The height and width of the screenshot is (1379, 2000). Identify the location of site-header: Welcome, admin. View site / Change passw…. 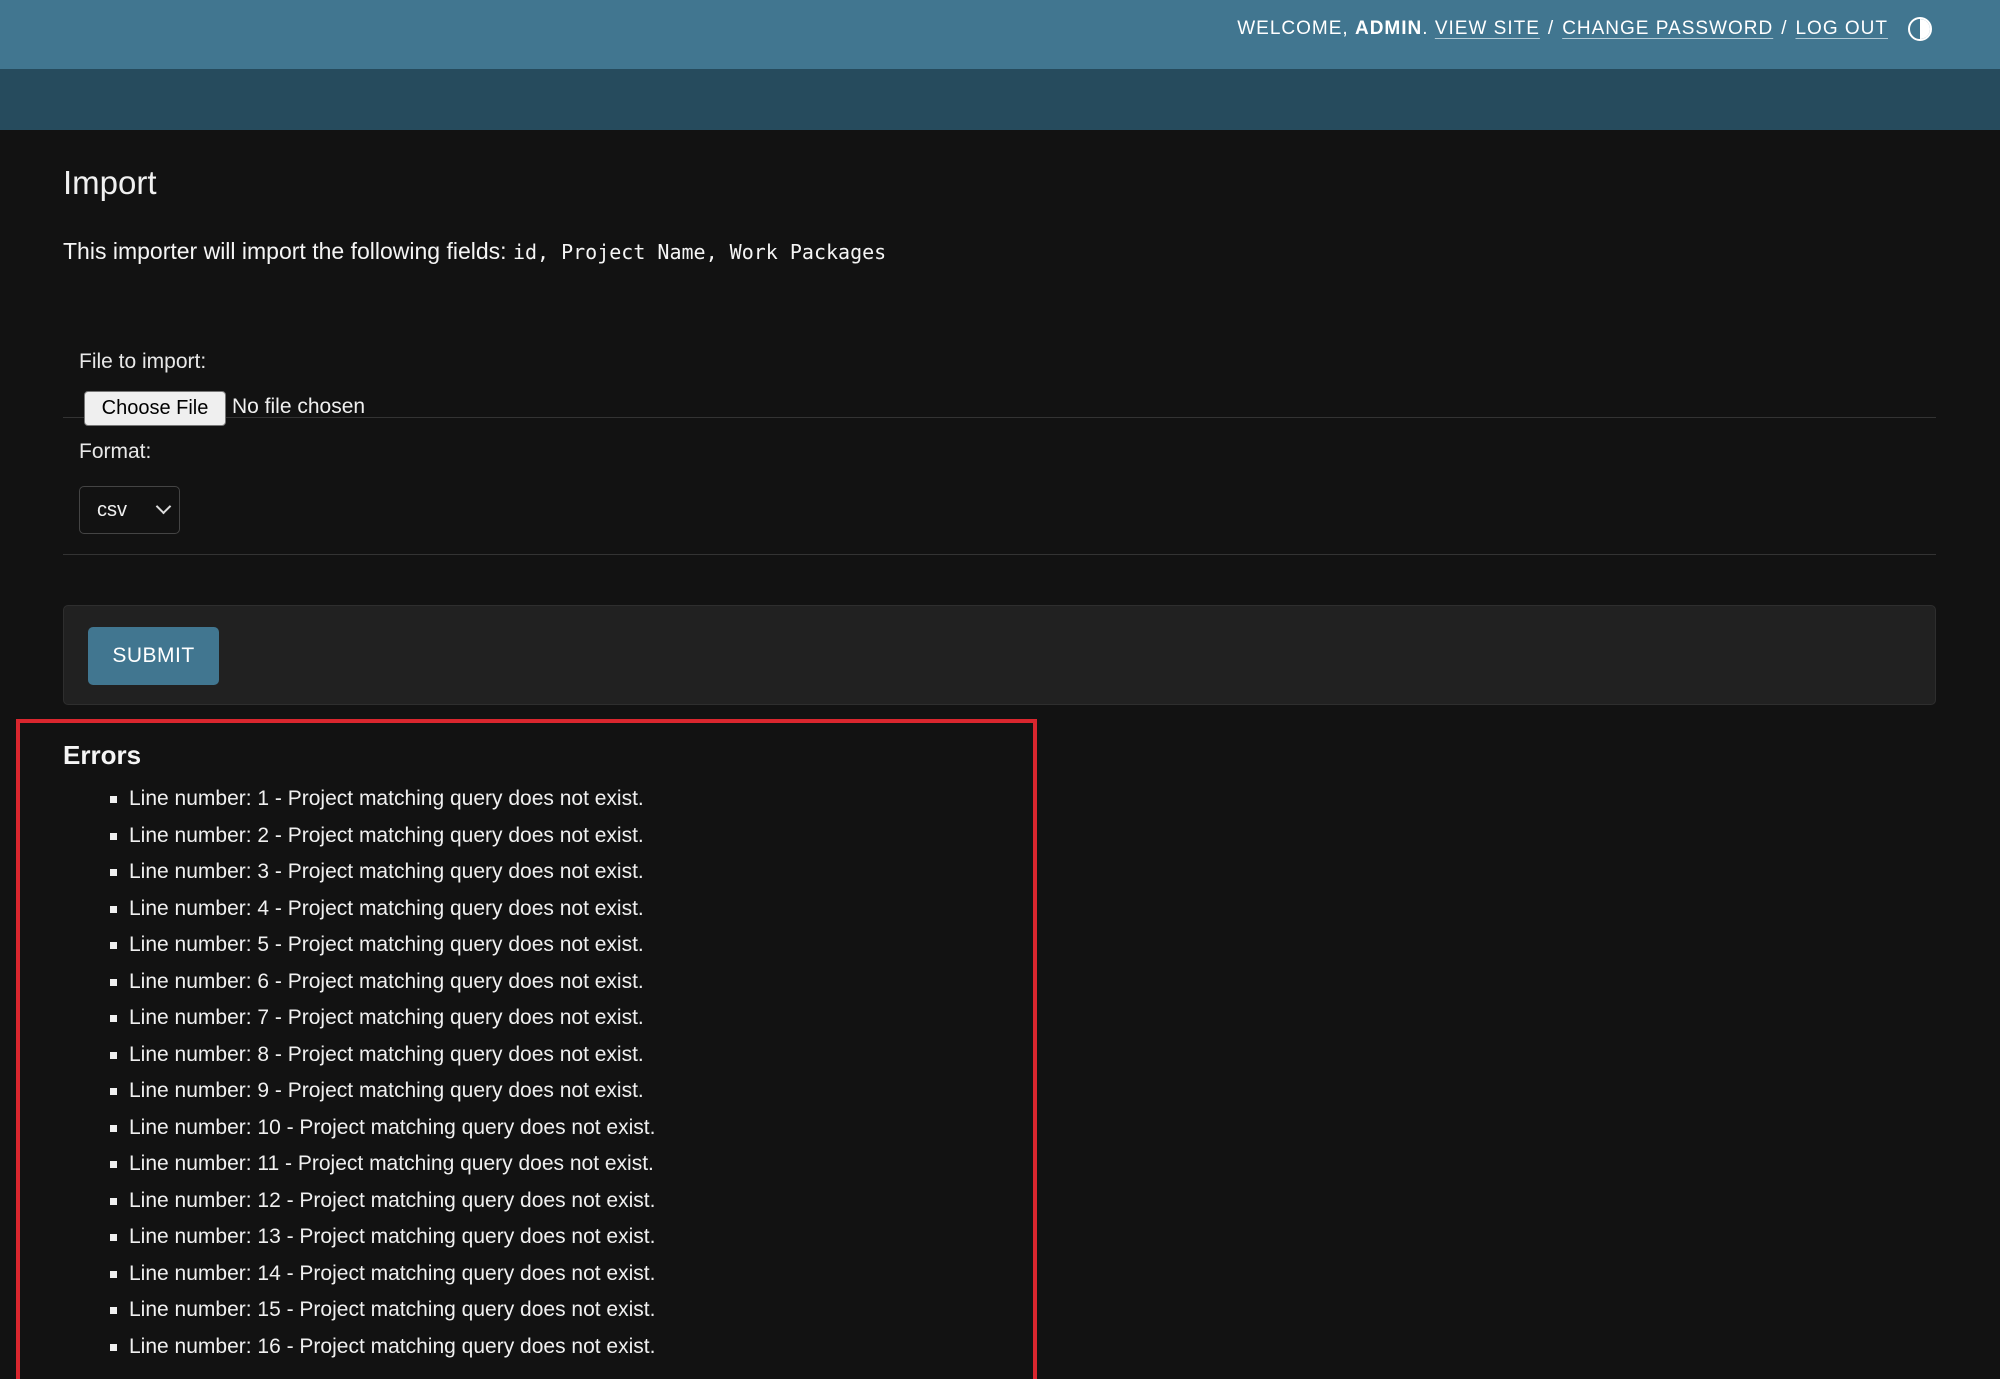
(1000, 34).